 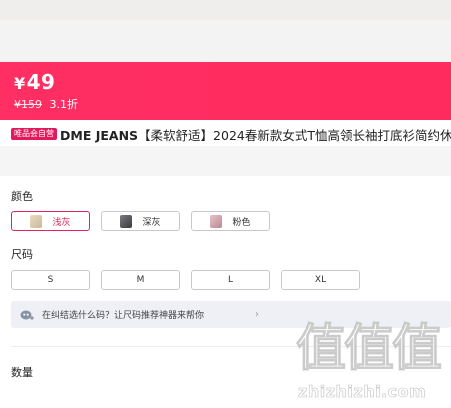 What do you see at coordinates (20, 83) in the screenshot?
I see `currency-symbol: ¥` at bounding box center [20, 83].